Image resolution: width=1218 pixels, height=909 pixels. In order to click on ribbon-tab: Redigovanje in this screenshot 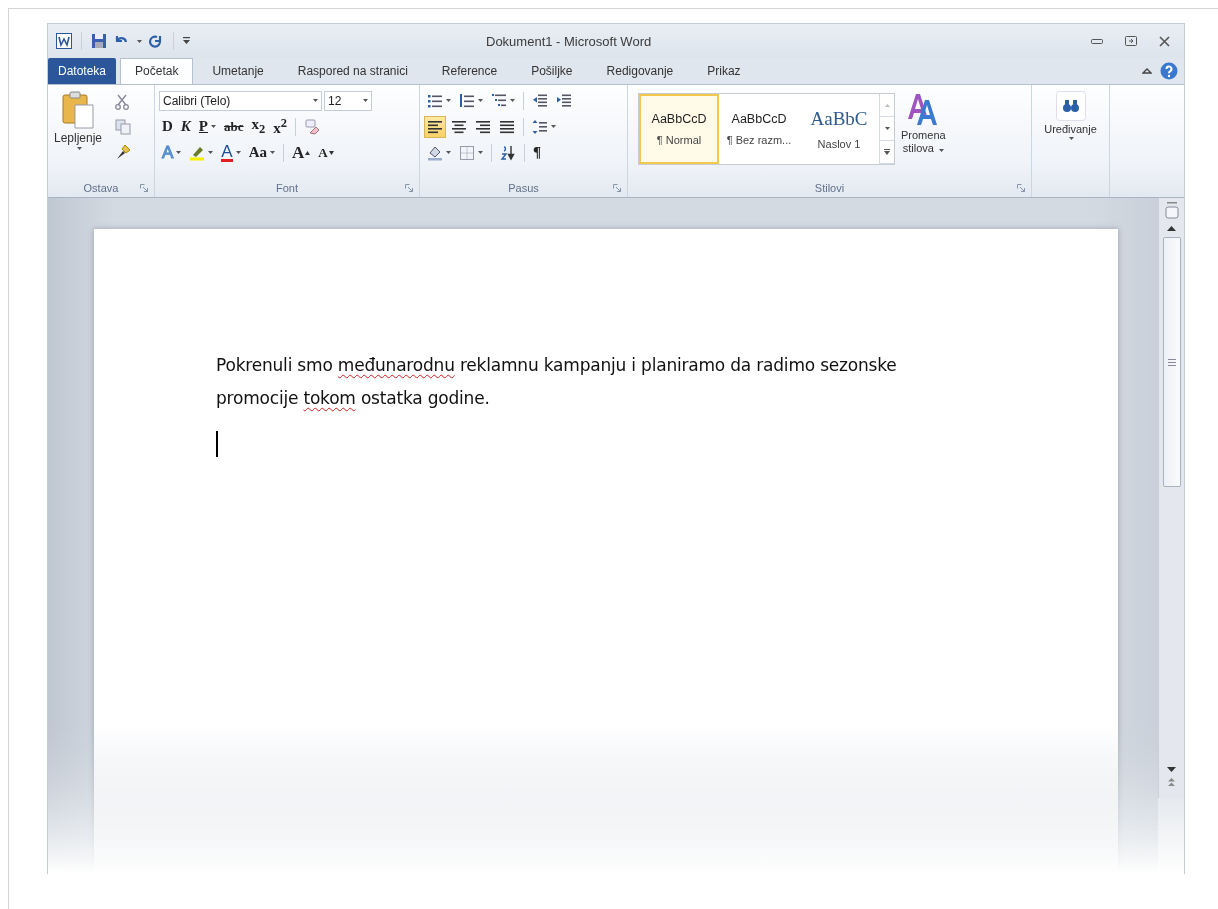, I will do `click(640, 71)`.